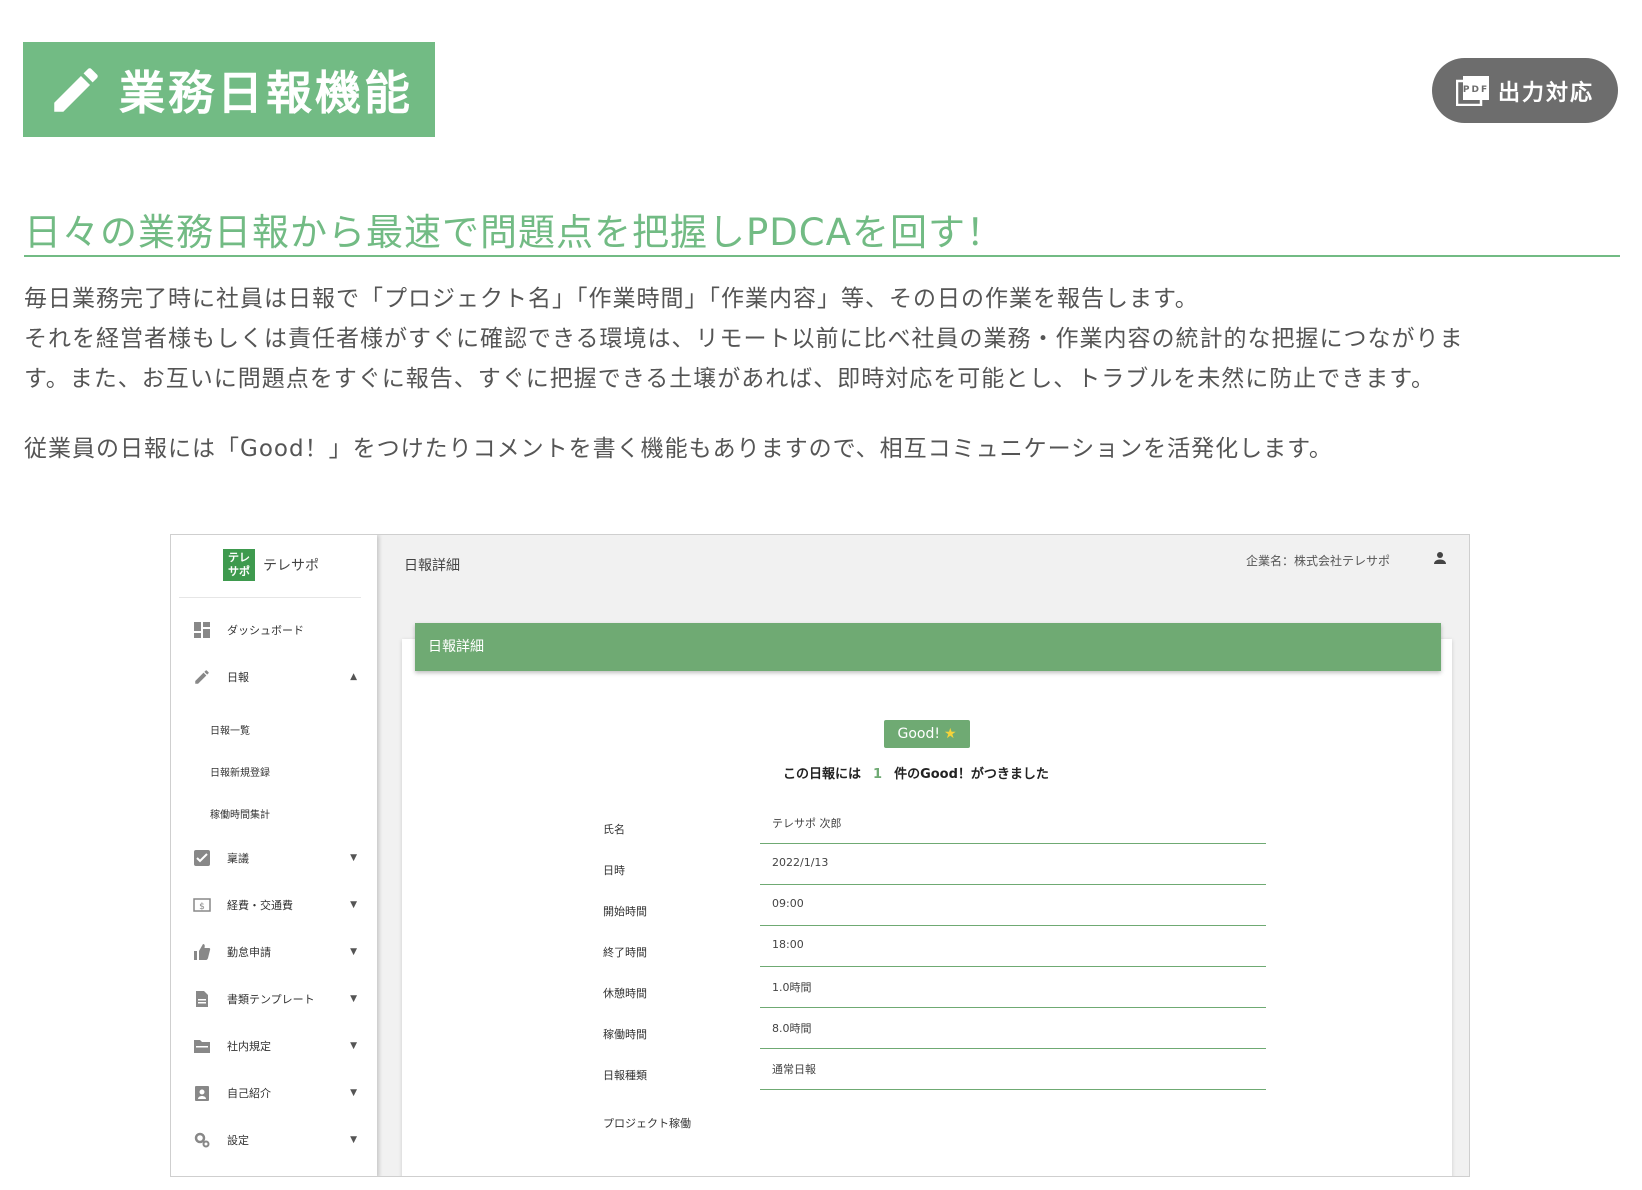  What do you see at coordinates (202, 1046) in the screenshot?
I see `folder-icon` at bounding box center [202, 1046].